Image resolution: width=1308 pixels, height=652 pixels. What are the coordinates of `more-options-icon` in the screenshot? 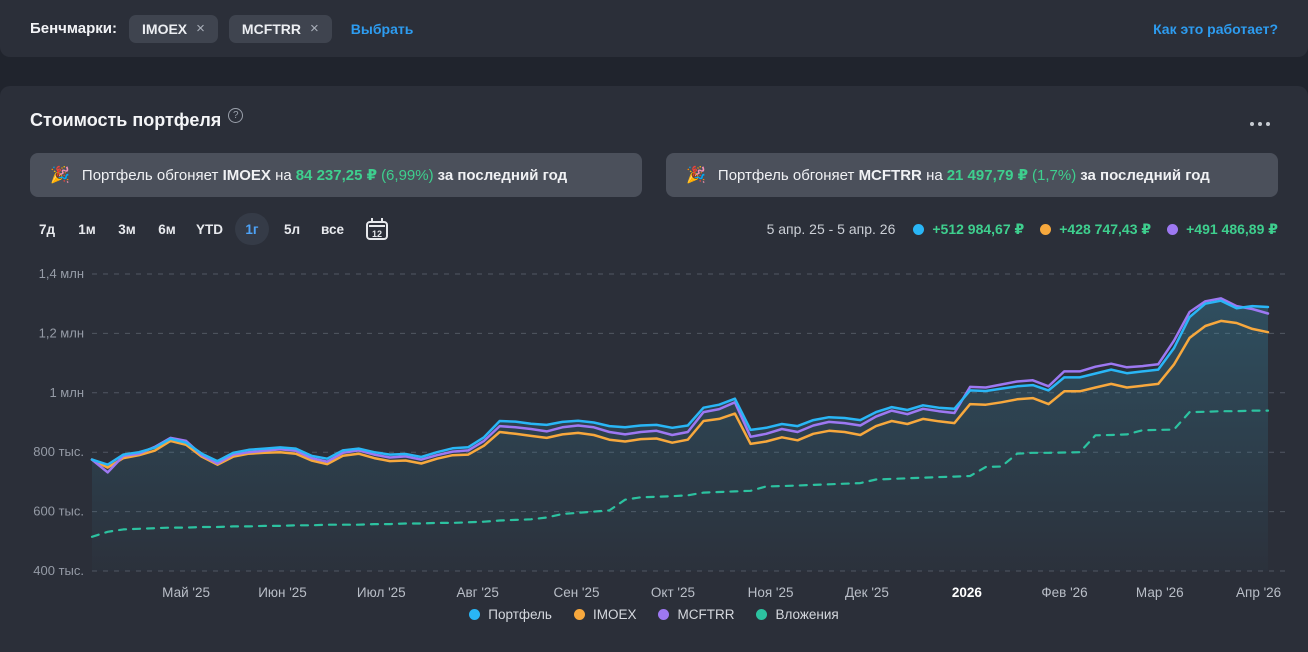 It's located at (1260, 124).